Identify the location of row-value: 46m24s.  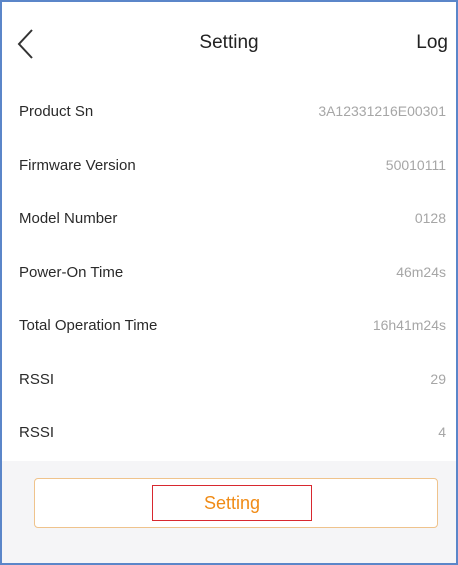
(421, 271).